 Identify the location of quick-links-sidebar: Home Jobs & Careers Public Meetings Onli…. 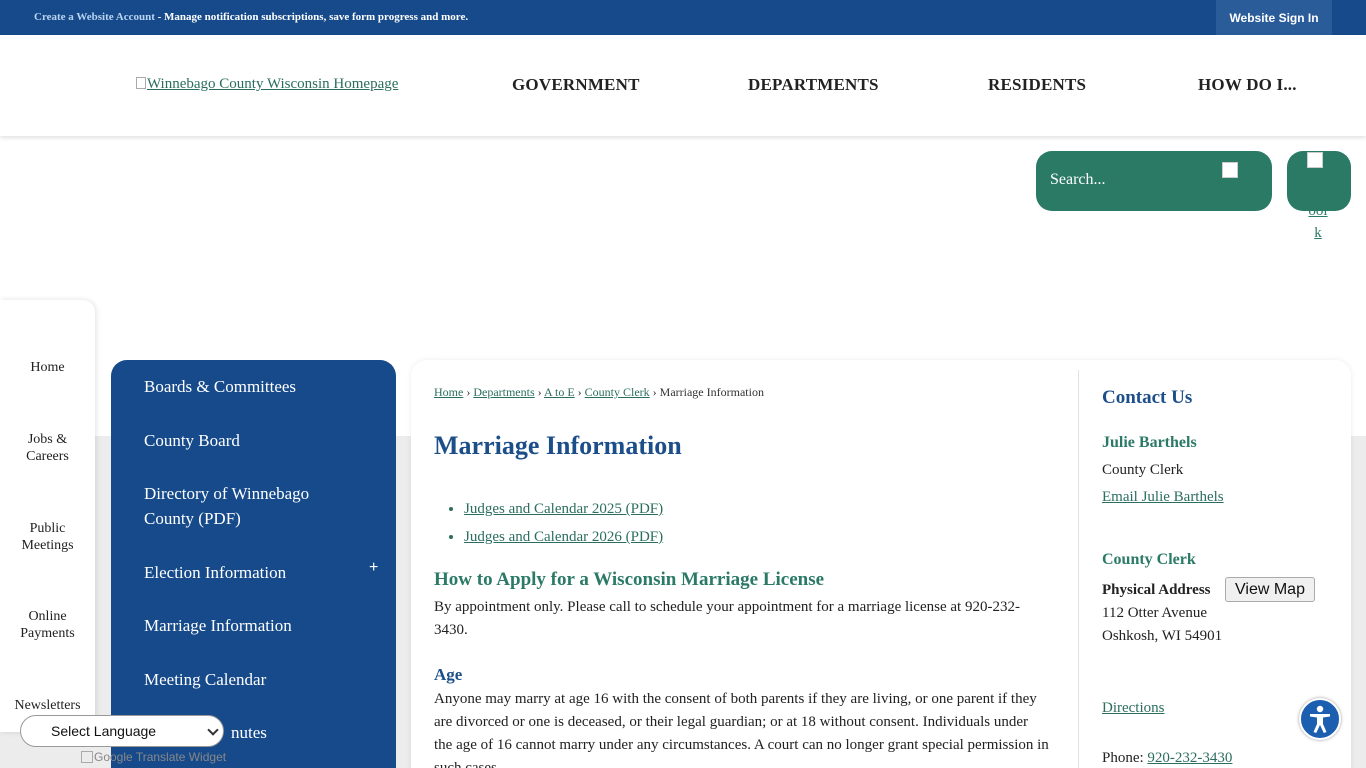
(47, 516).